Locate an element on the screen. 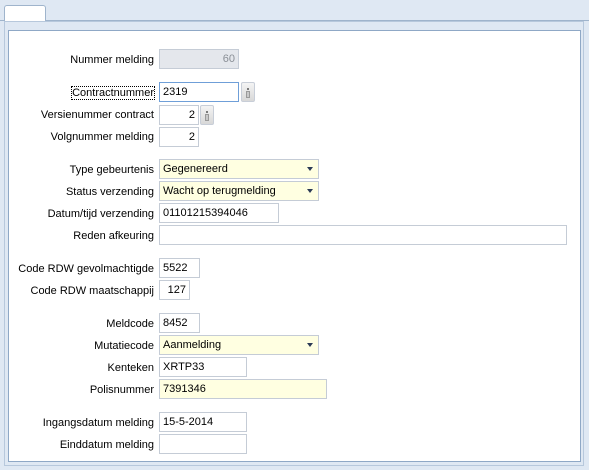 The height and width of the screenshot is (470, 589). contractnummer-label: Contractnummer is located at coordinates (113, 93).